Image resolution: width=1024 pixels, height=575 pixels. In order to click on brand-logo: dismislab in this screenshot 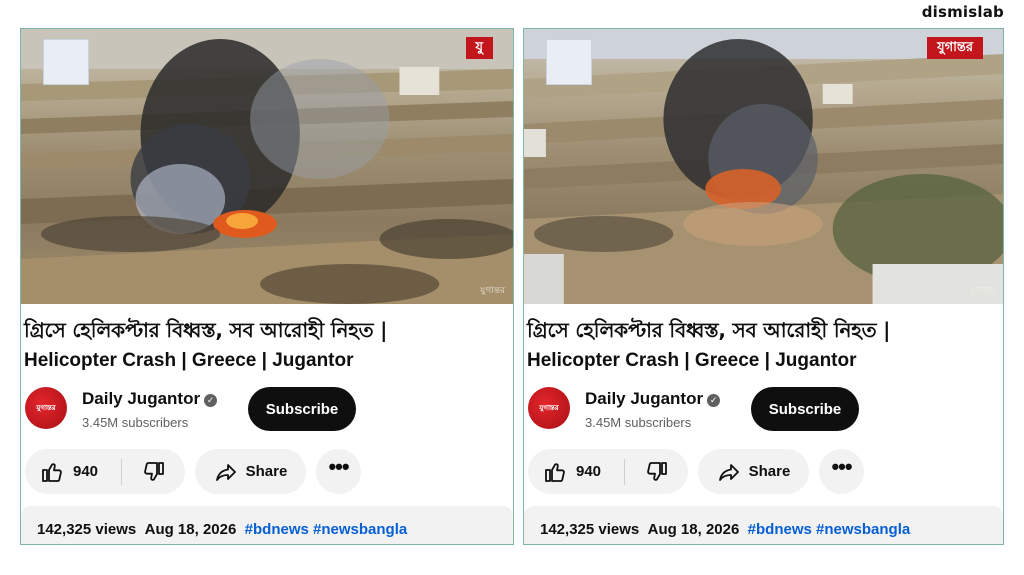, I will do `click(962, 12)`.